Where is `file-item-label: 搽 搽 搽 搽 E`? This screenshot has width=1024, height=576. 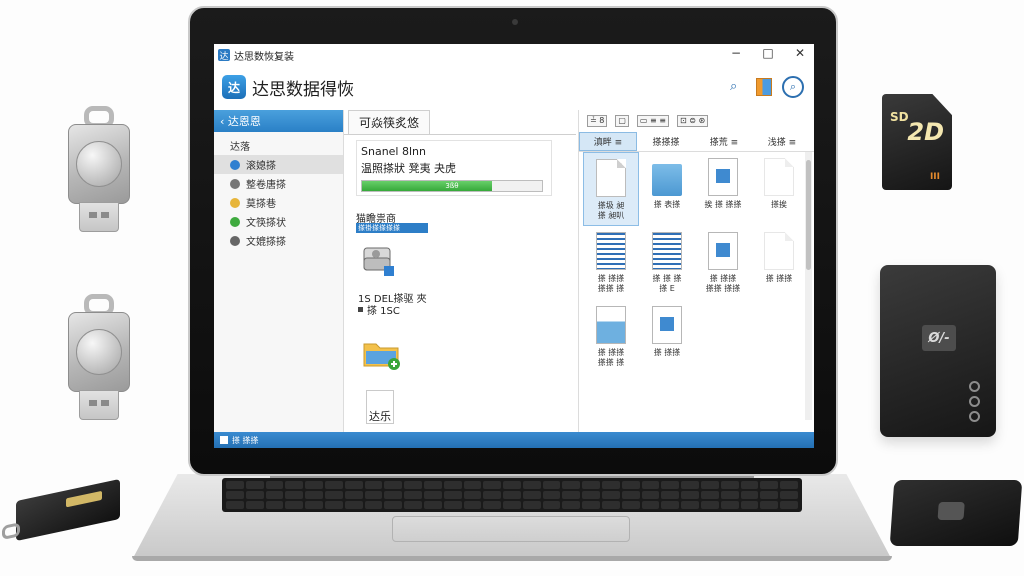 file-item-label: 搽 搽 搽 搽 E is located at coordinates (667, 283).